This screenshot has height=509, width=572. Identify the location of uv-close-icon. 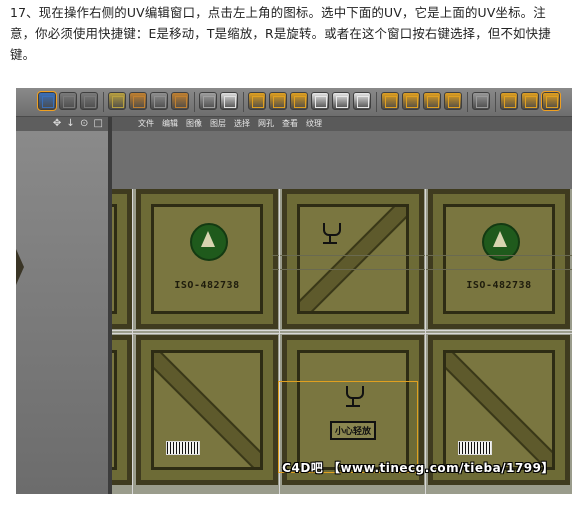
(229, 101).